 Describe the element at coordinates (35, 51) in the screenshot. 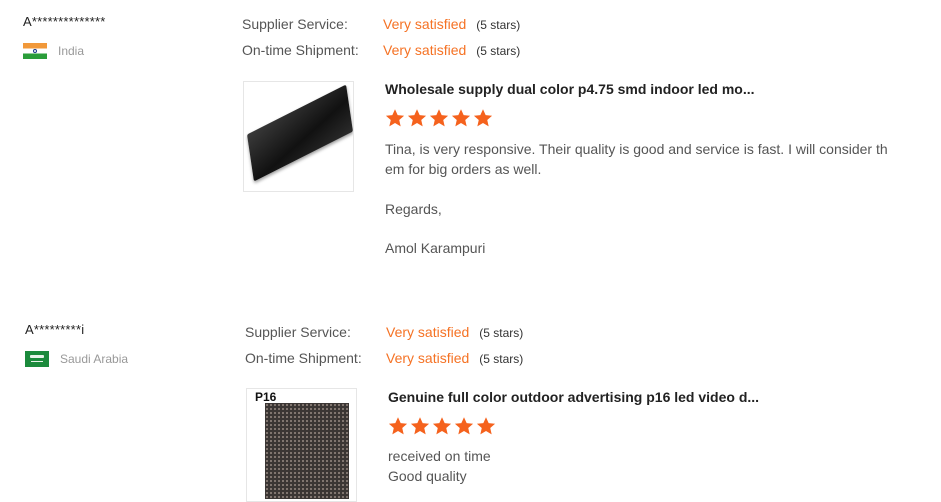

I see `india-flag-icon` at that location.